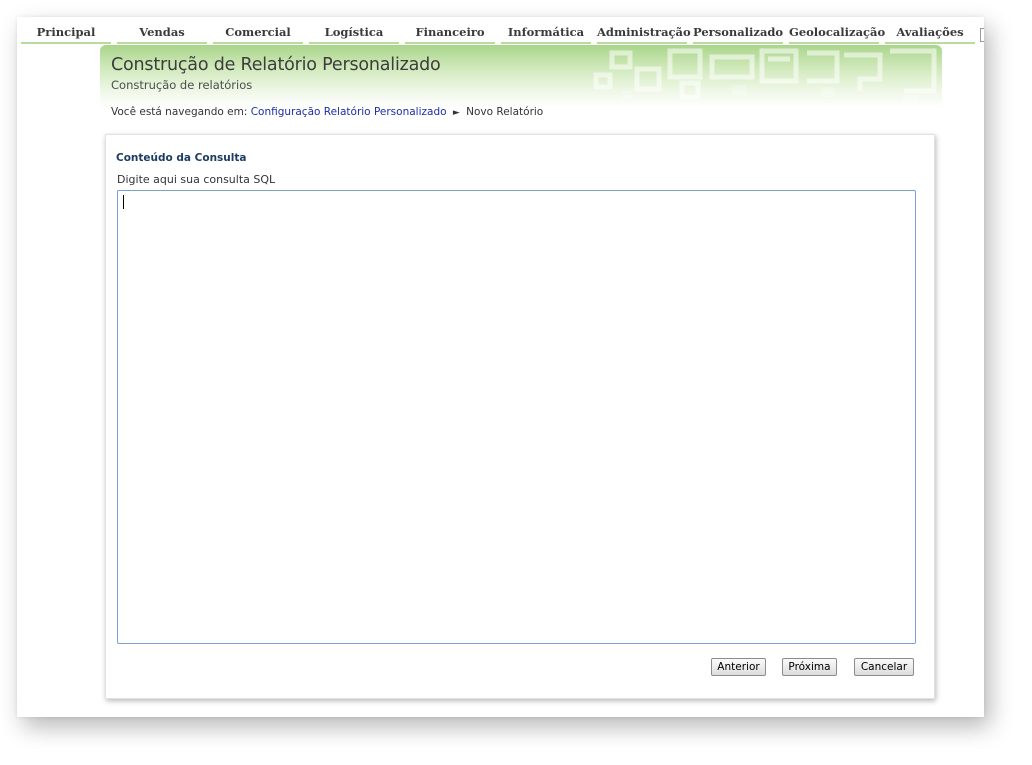  What do you see at coordinates (66, 33) in the screenshot?
I see `nav-item-principal: Principal` at bounding box center [66, 33].